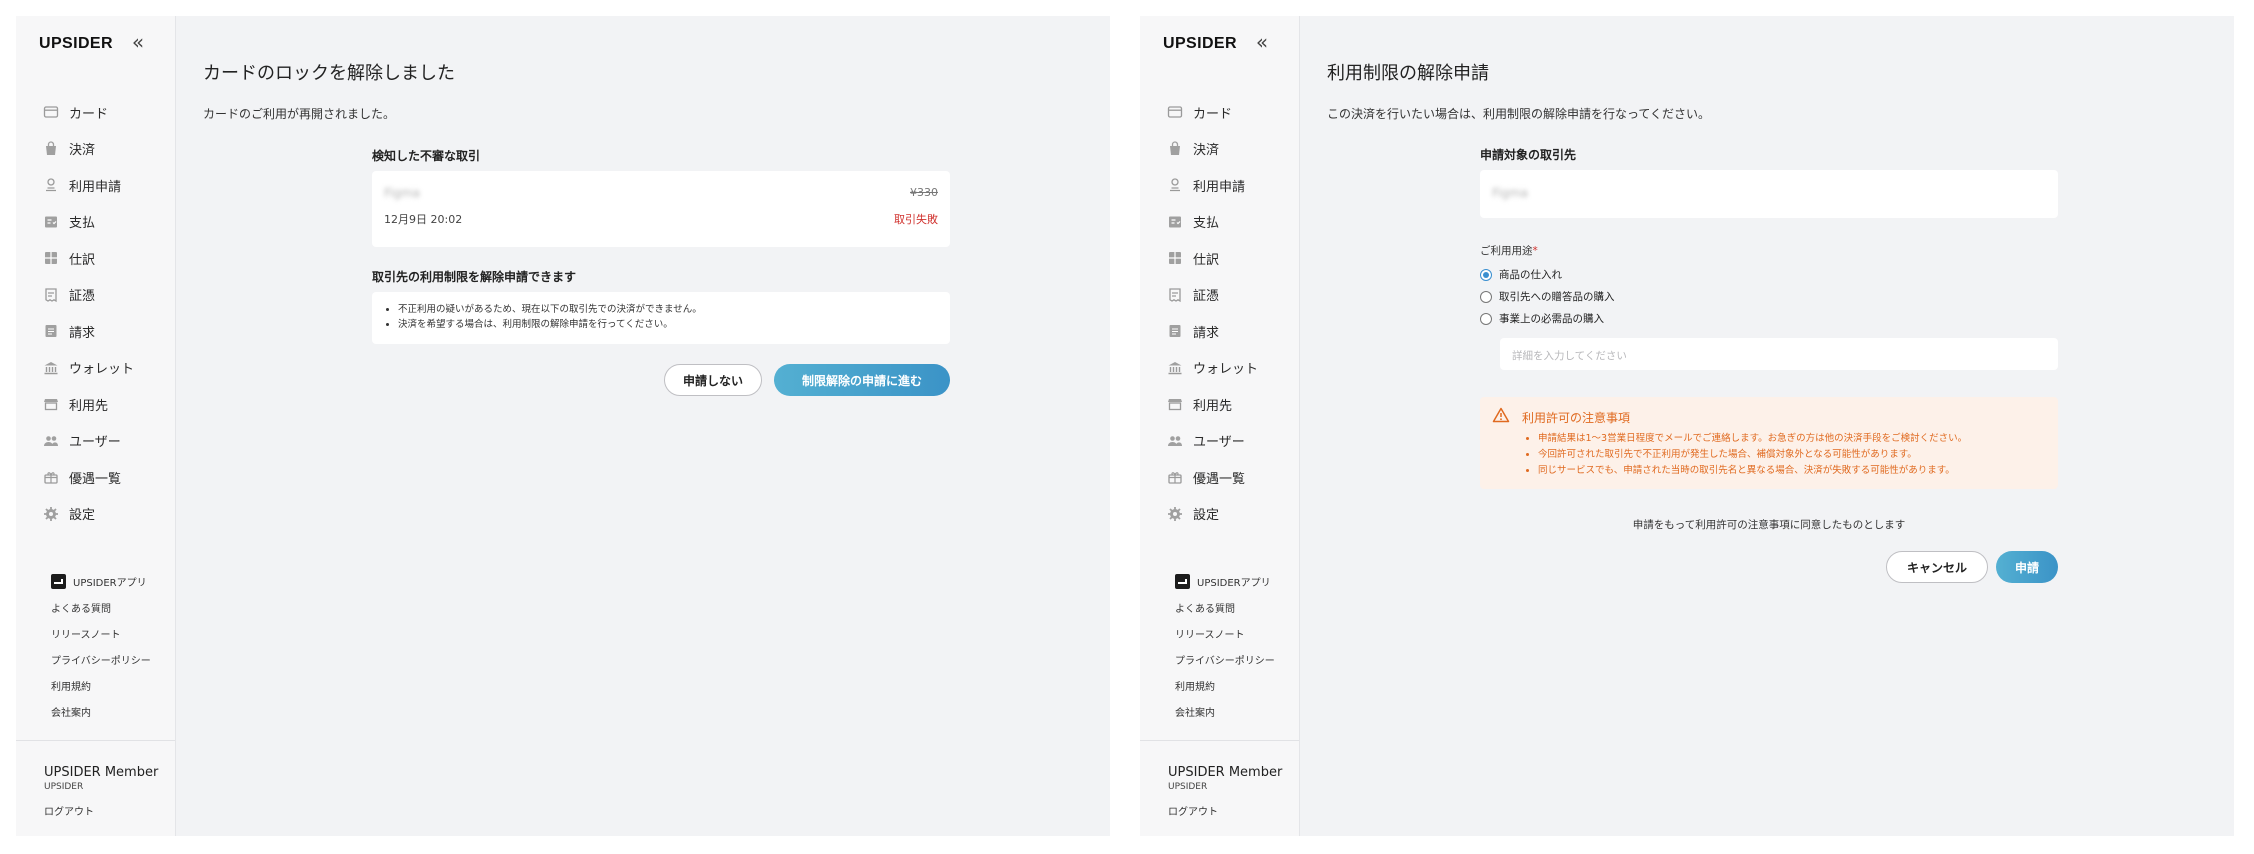 The image size is (2254, 854). Describe the element at coordinates (1510, 193) in the screenshot. I see `target-merchant-value: Figma` at that location.